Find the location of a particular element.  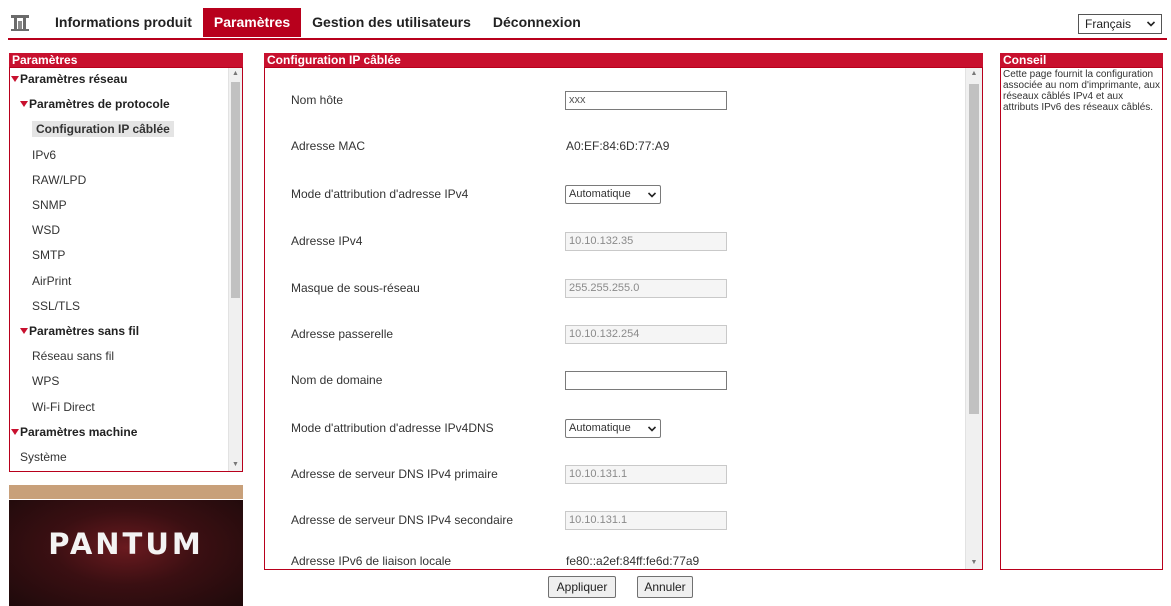

nav-product-info: Informations produit is located at coordinates (123, 22).